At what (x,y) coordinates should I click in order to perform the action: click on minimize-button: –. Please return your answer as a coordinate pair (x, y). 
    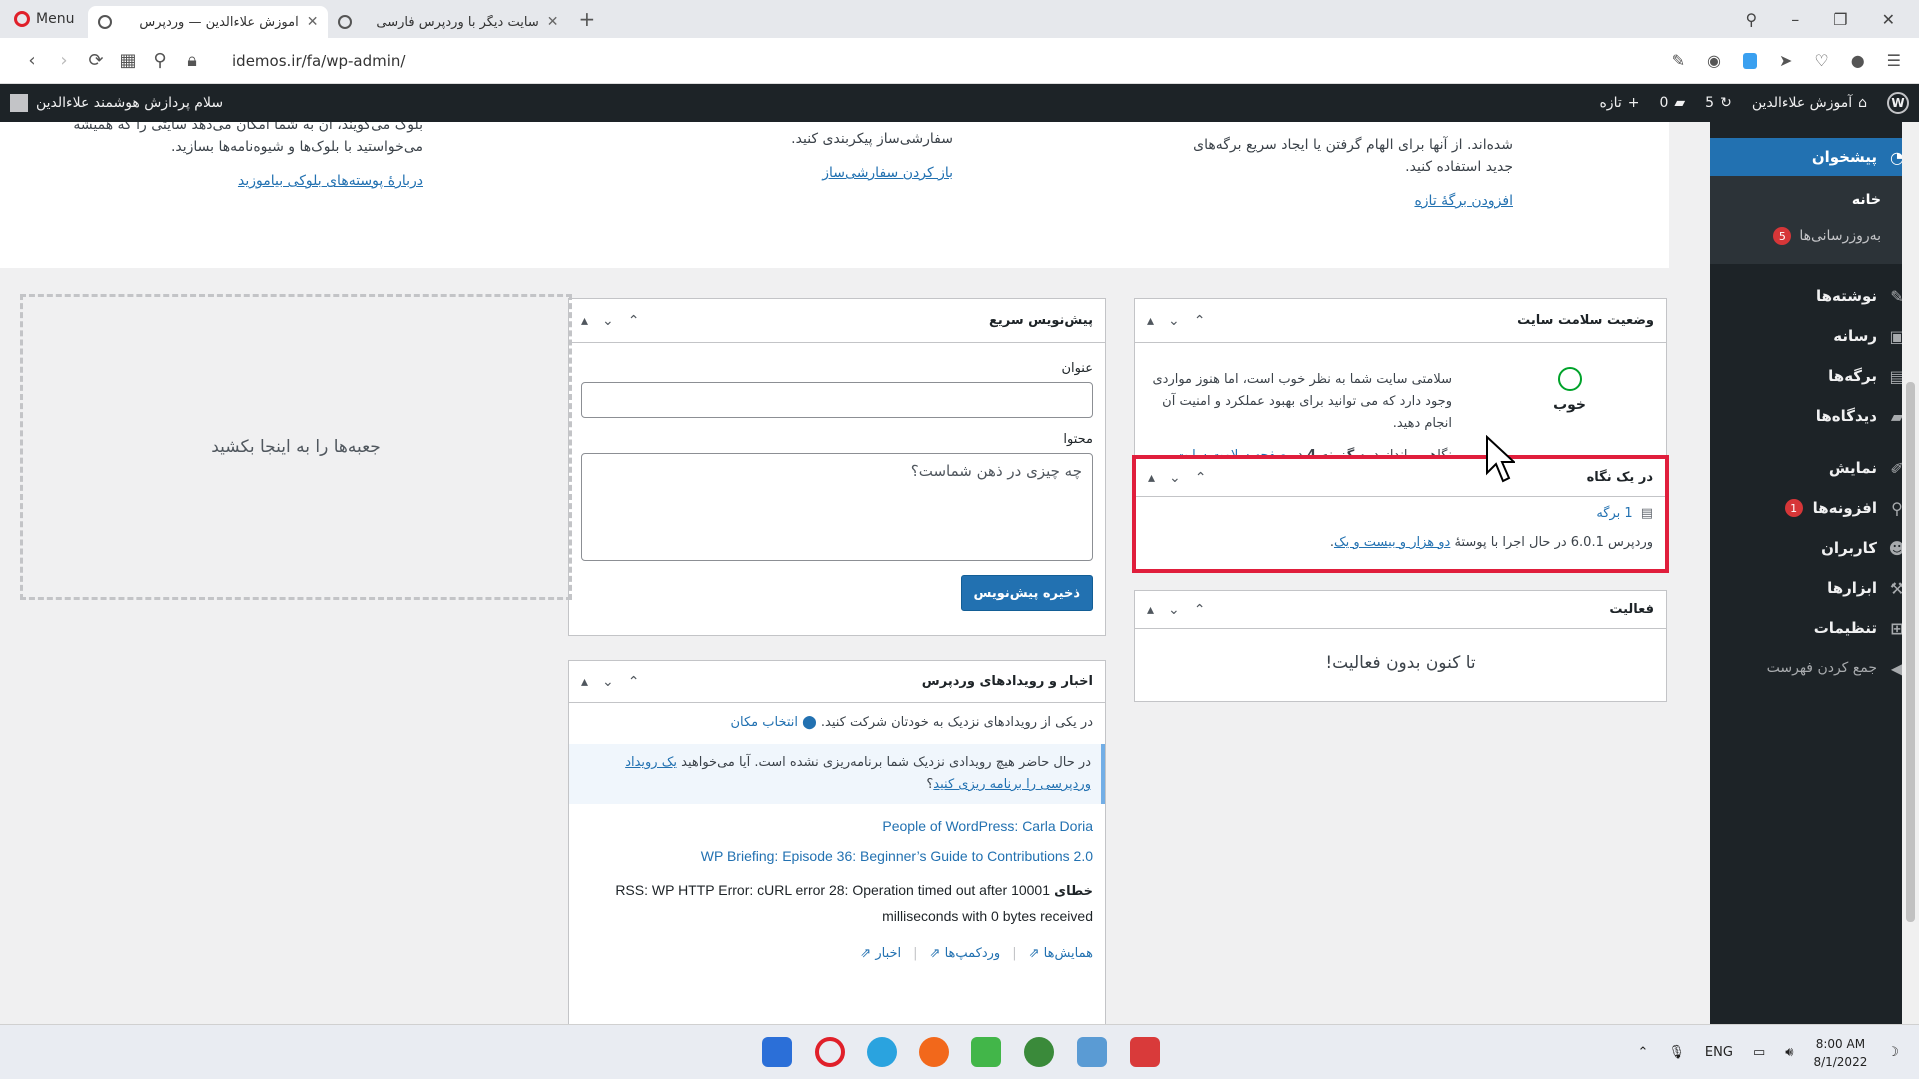
    Looking at the image, I should click on (1795, 19).